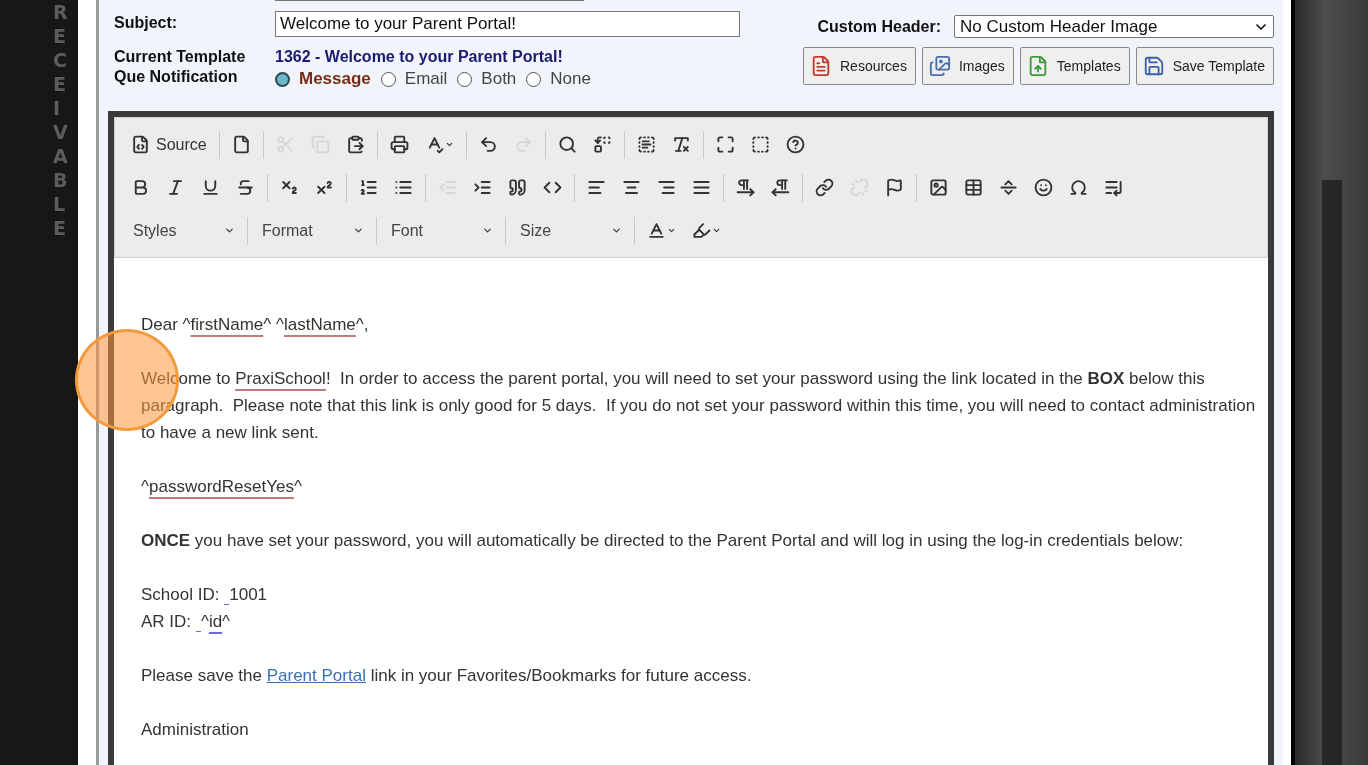 The image size is (1368, 765). I want to click on field-label: Custom Header:, so click(879, 26).